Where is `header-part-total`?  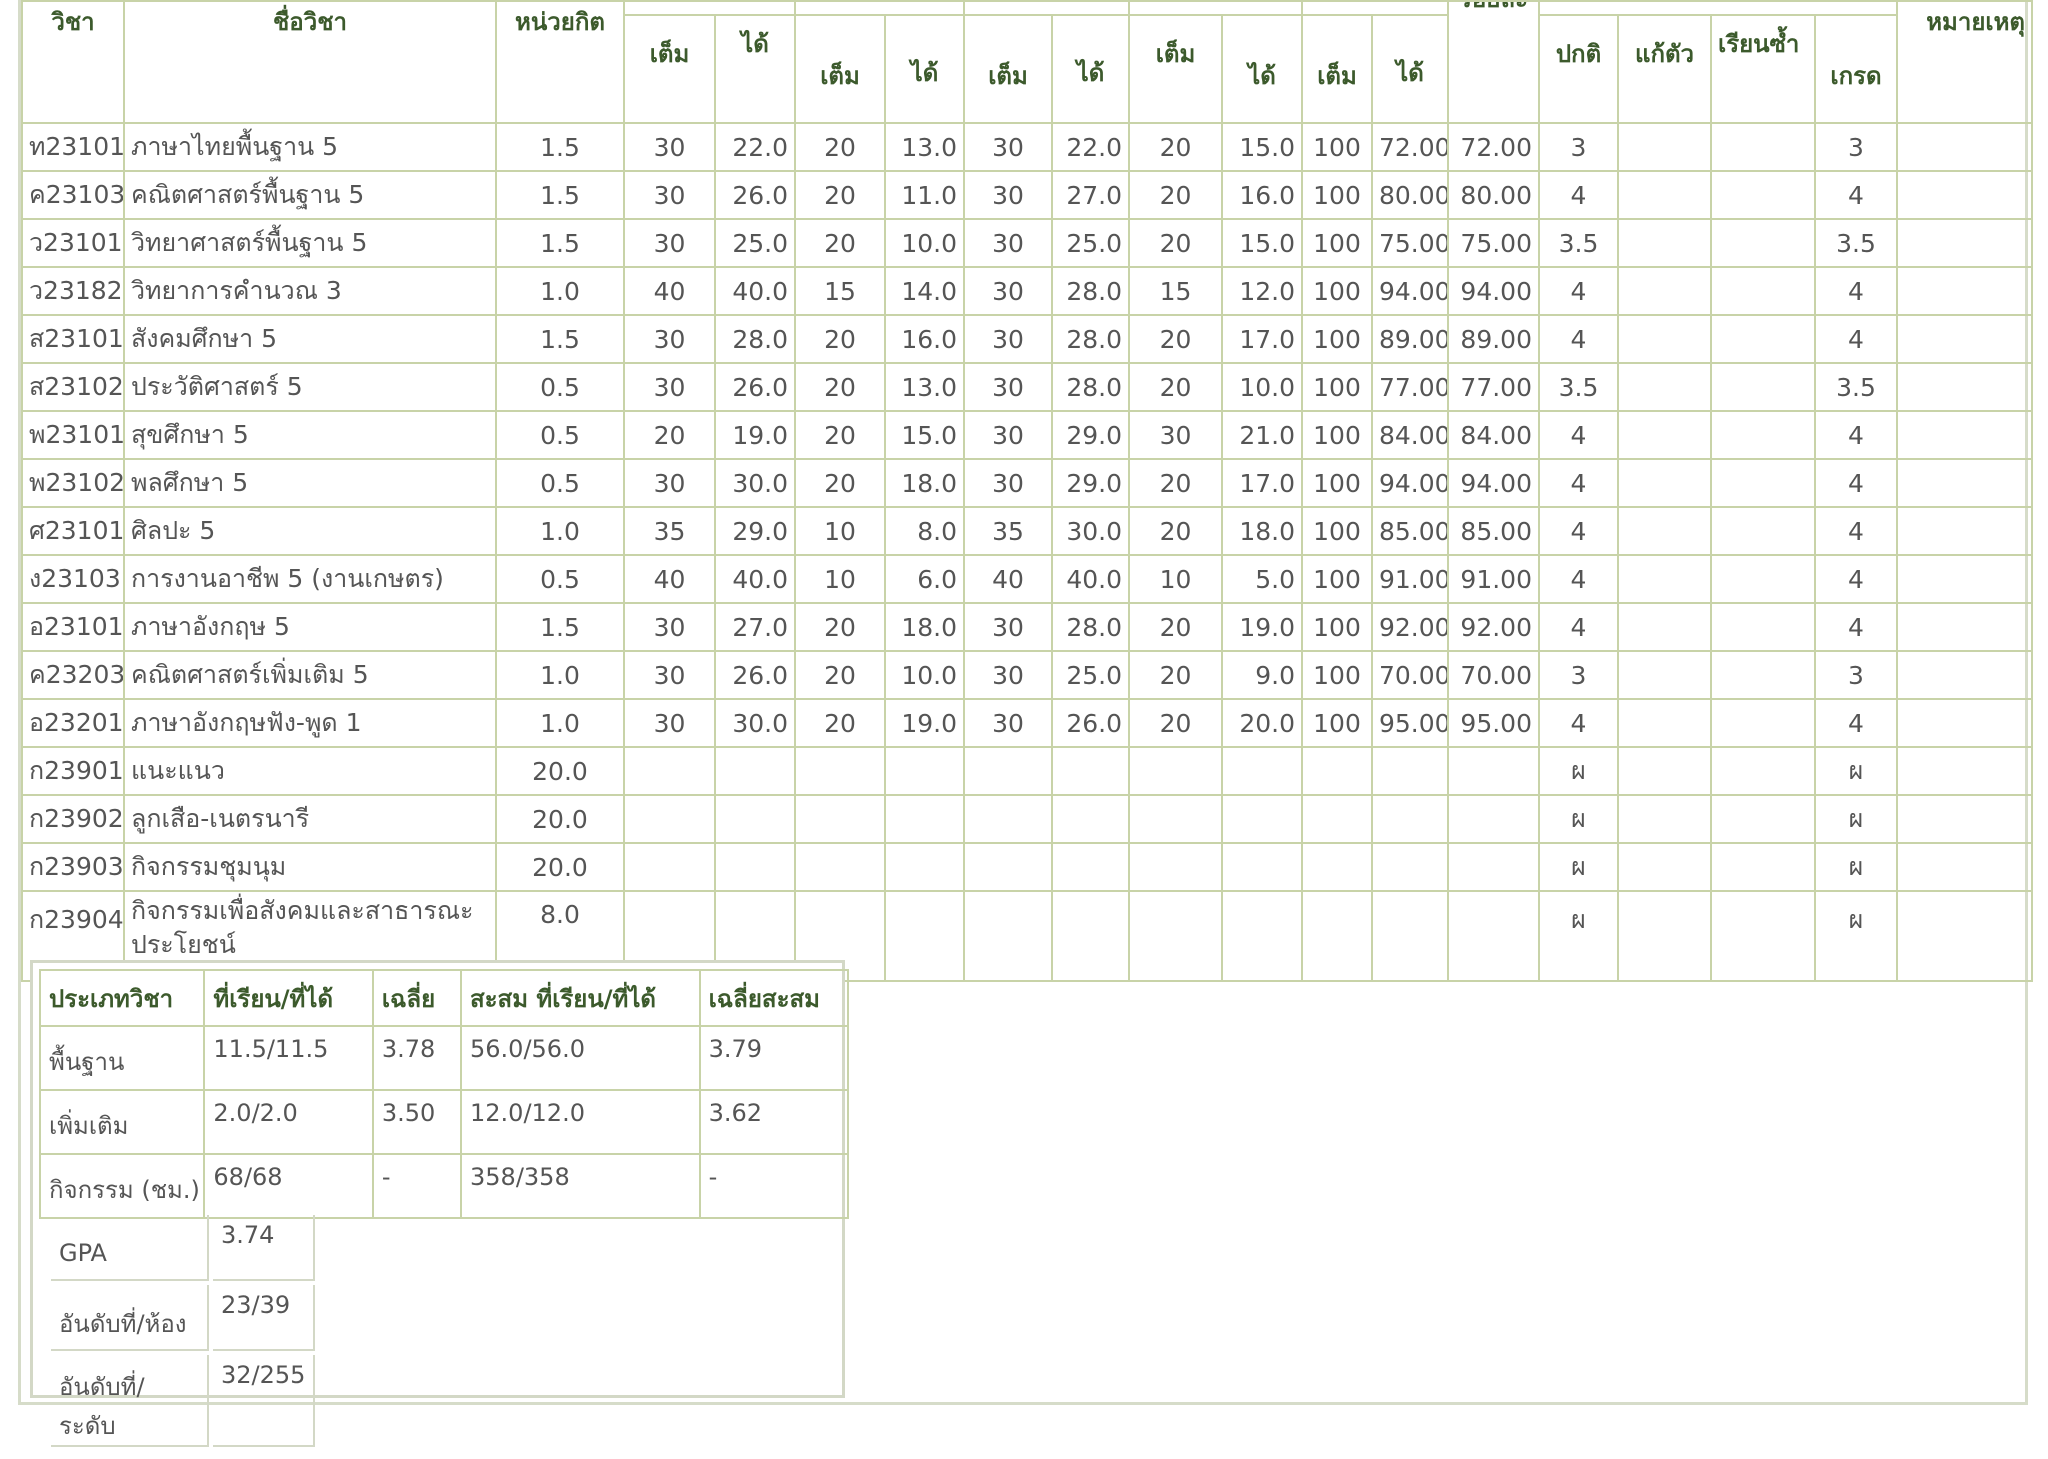 header-part-total is located at coordinates (1375, 8).